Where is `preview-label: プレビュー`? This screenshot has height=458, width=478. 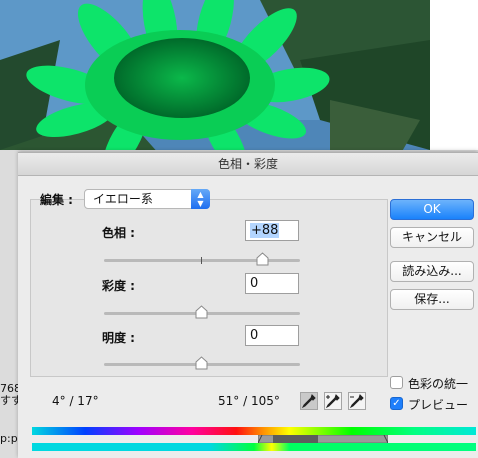 preview-label: プレビュー is located at coordinates (438, 405).